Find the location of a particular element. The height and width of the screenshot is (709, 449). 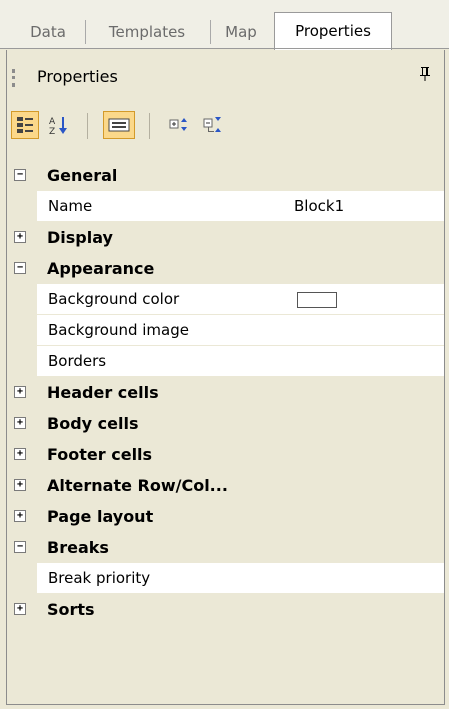

category-label: Page layout is located at coordinates (100, 516).